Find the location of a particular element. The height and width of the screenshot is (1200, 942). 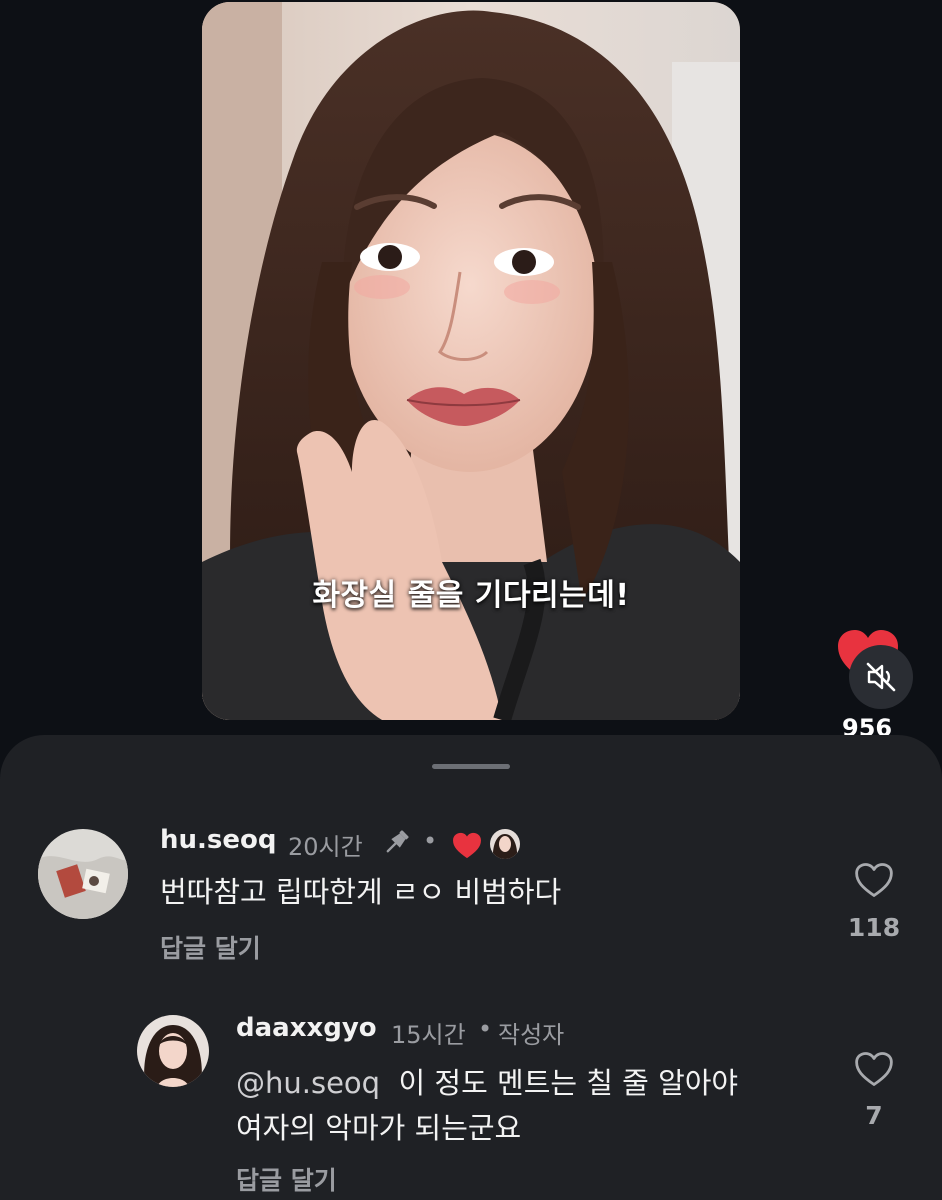

author-liked-heart-icon is located at coordinates (467, 845).